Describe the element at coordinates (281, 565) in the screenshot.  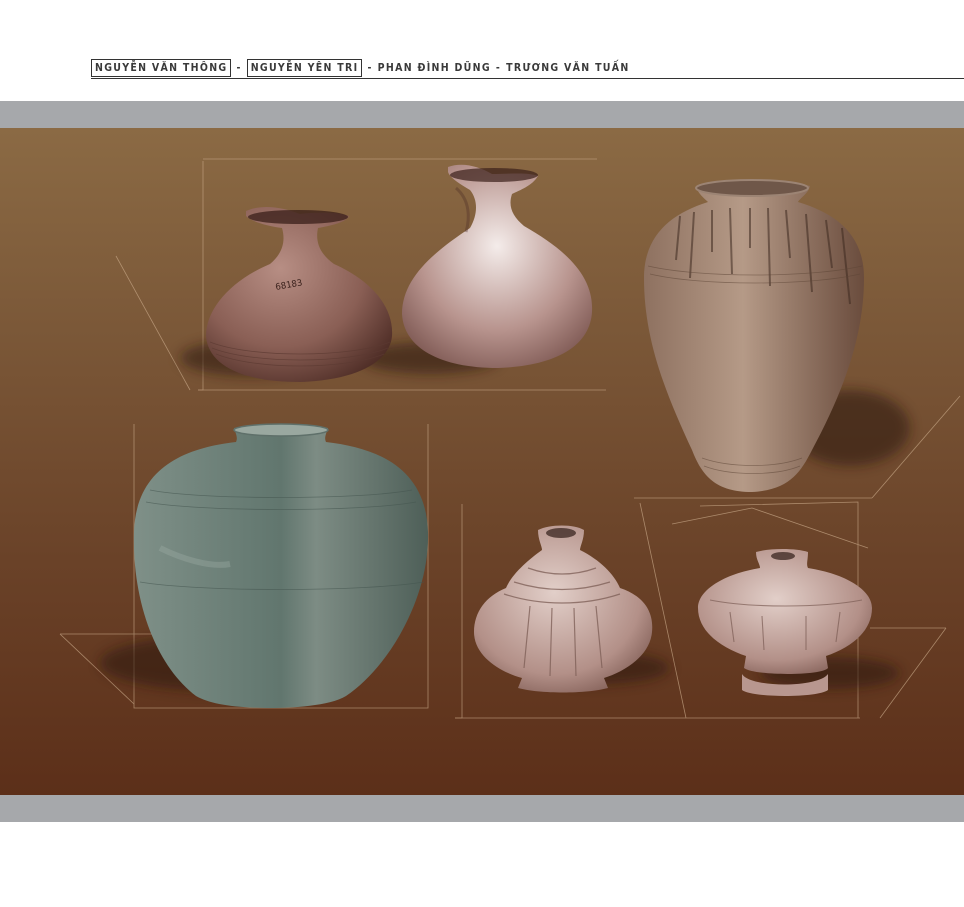
I see `green-glazed-jar` at that location.